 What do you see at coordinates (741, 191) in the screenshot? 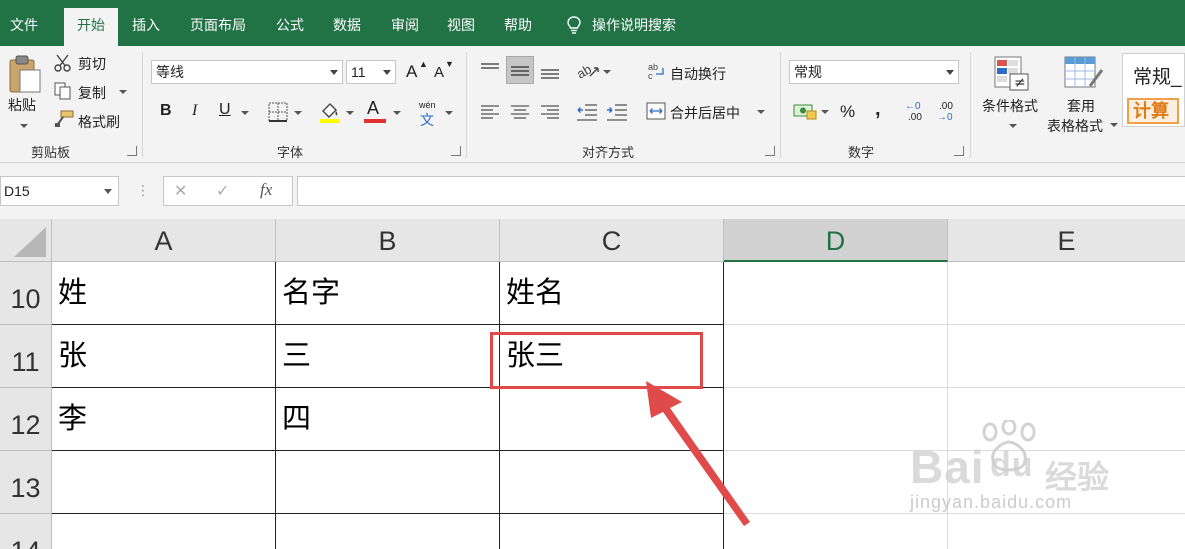
I see `formula-input` at bounding box center [741, 191].